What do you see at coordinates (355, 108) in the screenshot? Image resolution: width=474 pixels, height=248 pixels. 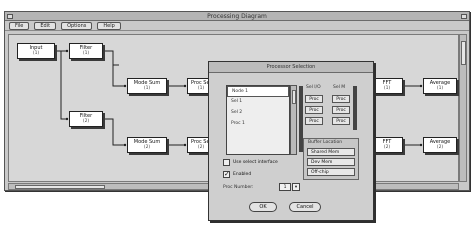 I see `divider` at bounding box center [355, 108].